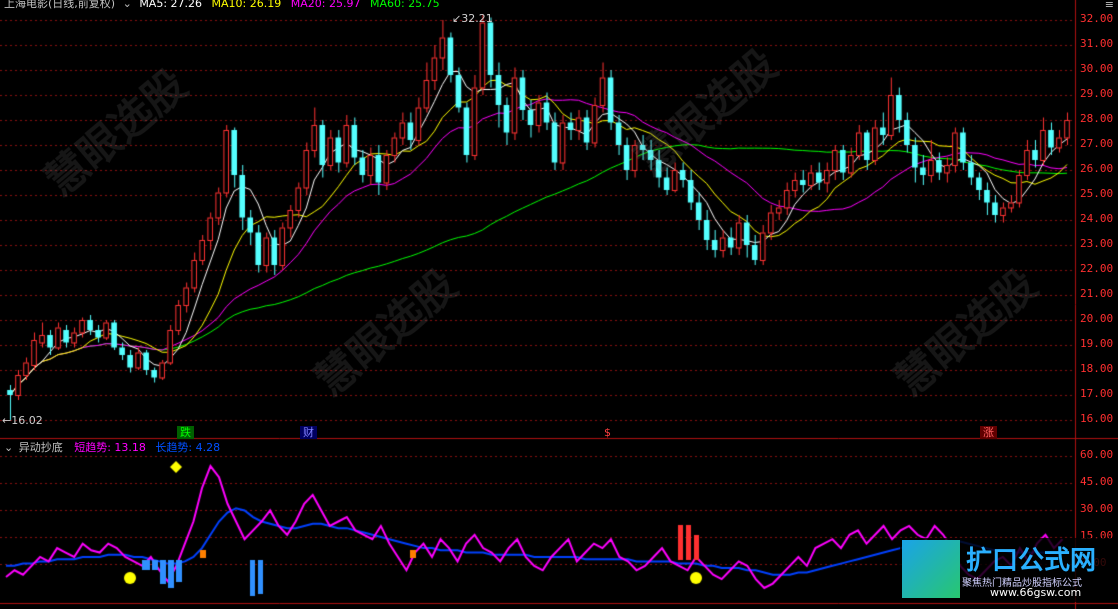 The height and width of the screenshot is (609, 1118). I want to click on logo-title: 扩口公式网, so click(1031, 560).